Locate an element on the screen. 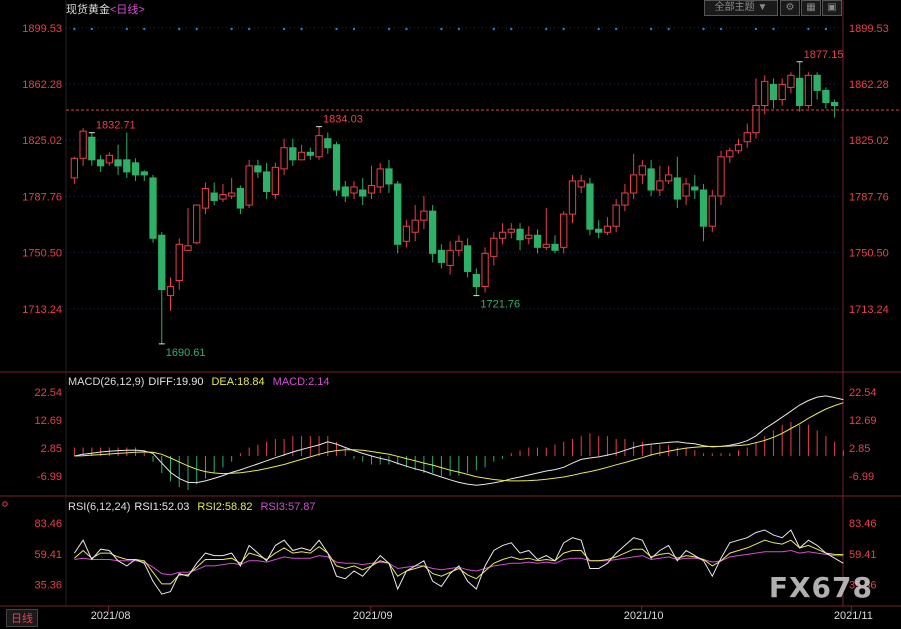 This screenshot has width=901, height=629. price-tick-label-left: 1825.02 is located at coordinates (42, 141).